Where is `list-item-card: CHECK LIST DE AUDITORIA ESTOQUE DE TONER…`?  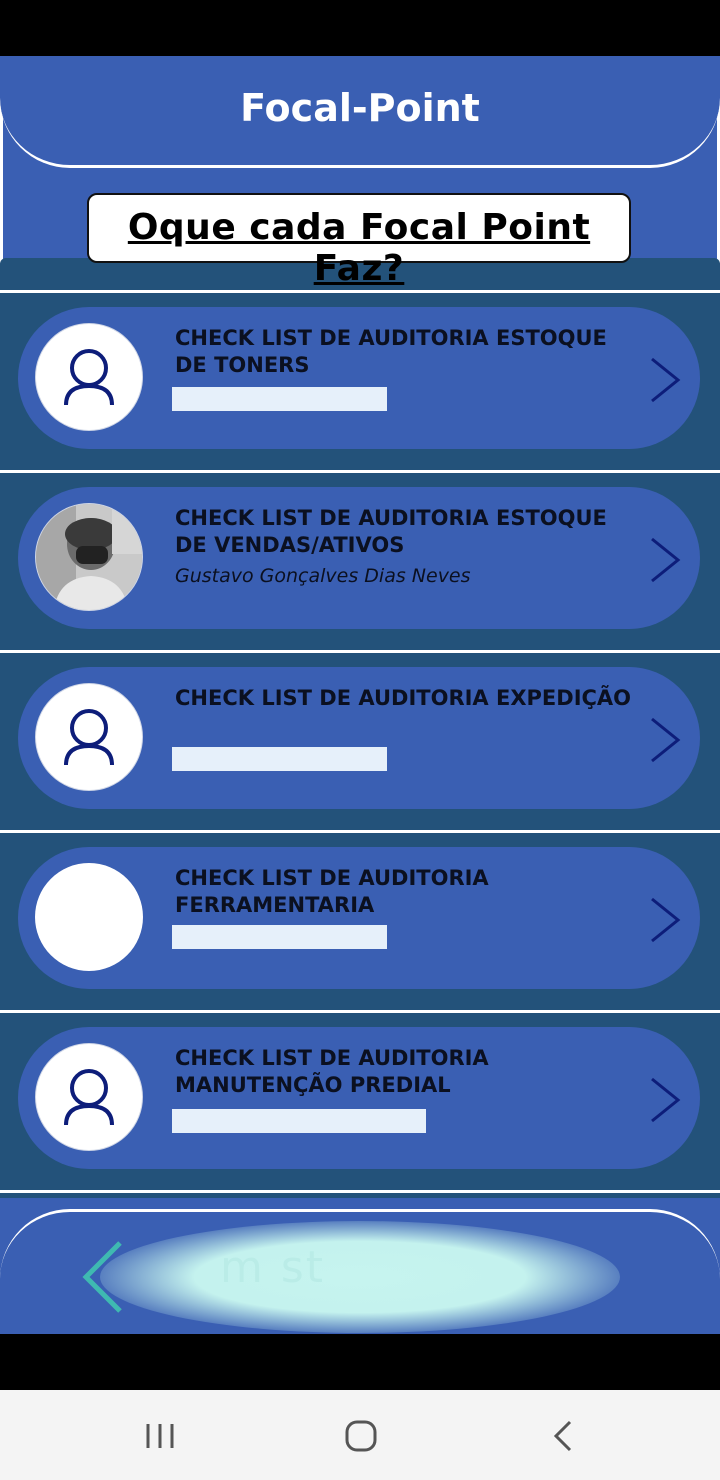
list-item-card: CHECK LIST DE AUDITORIA ESTOQUE DE TONER… is located at coordinates (359, 378).